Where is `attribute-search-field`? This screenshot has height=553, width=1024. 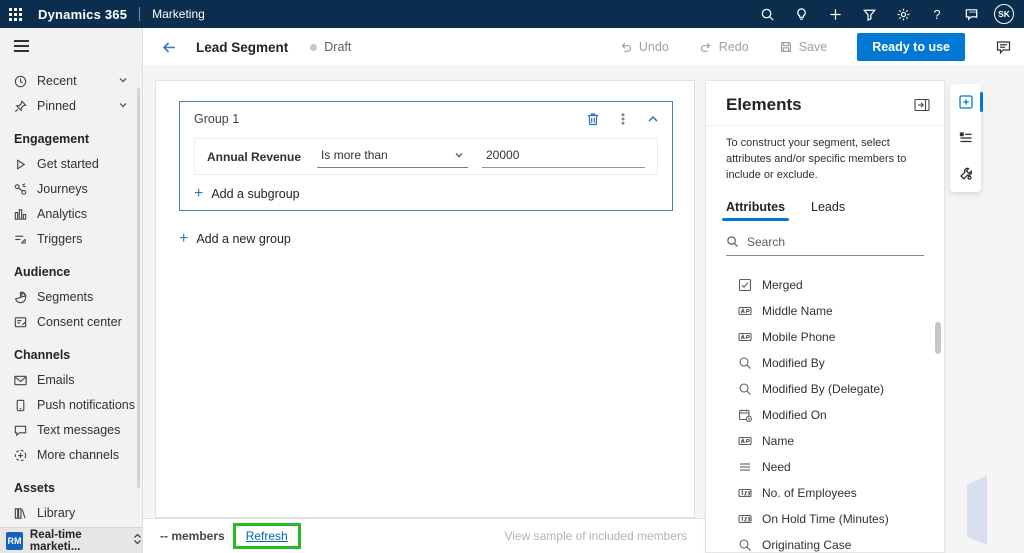
attribute-search-field is located at coordinates (825, 245).